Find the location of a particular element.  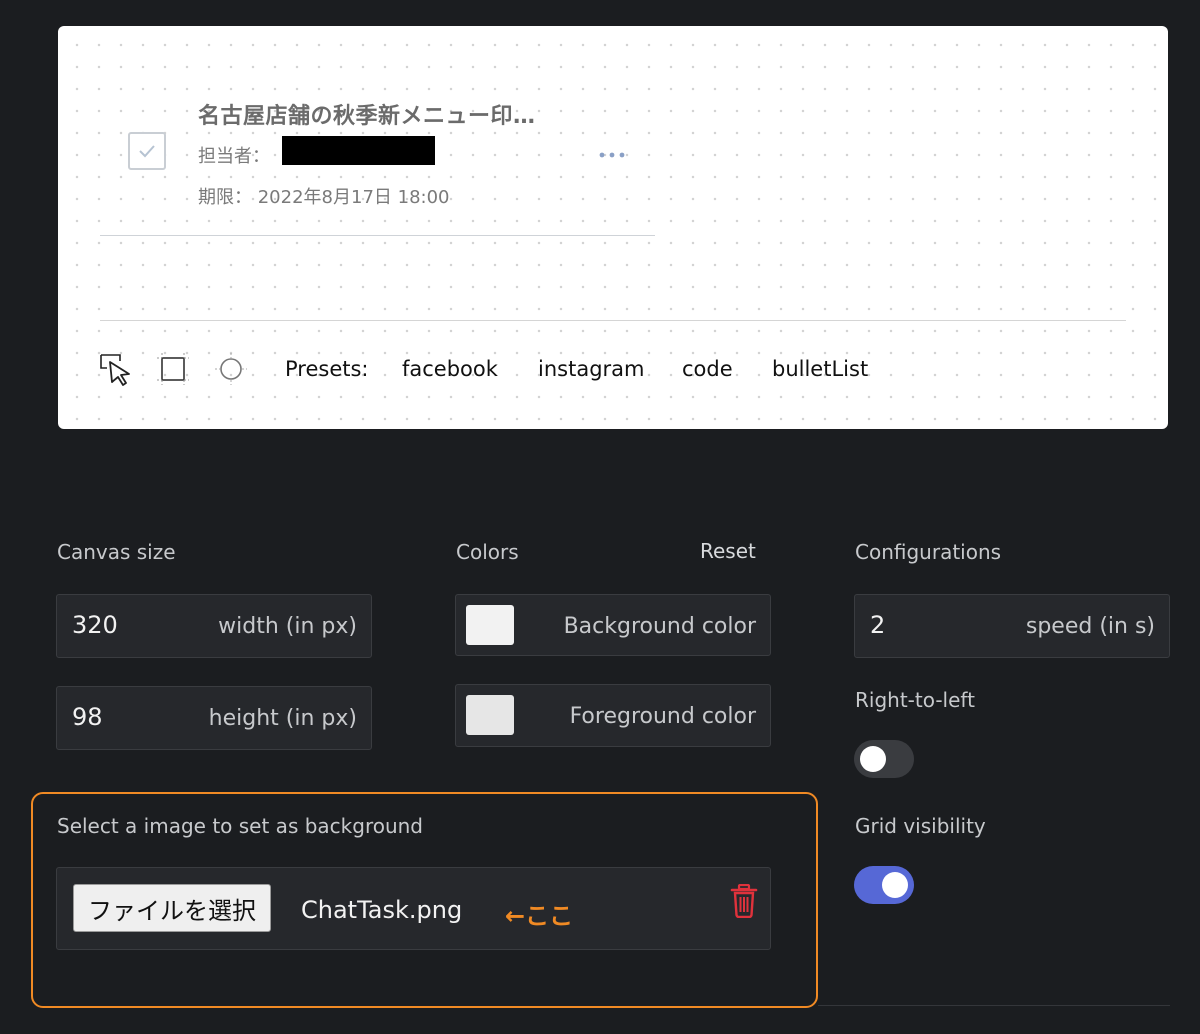

assignee-label: 担当者： is located at coordinates (234, 156).